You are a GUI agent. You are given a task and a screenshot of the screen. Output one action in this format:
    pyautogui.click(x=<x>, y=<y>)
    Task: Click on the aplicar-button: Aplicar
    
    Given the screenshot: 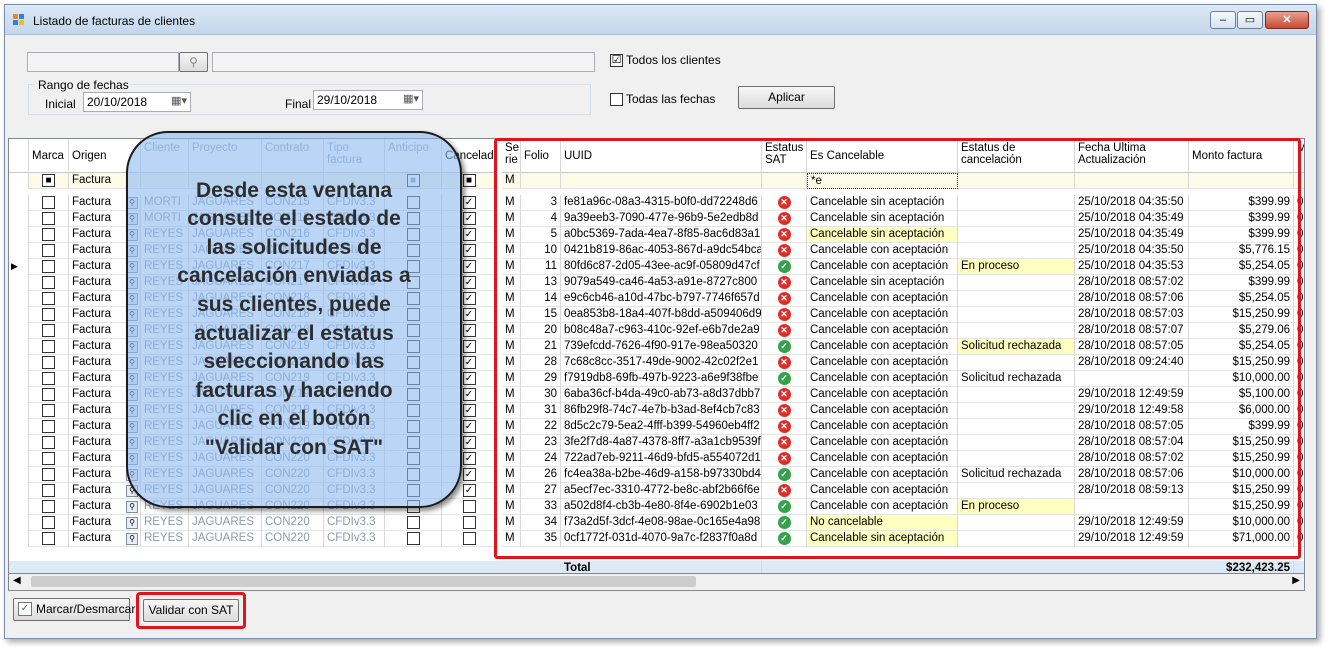 What is the action you would take?
    pyautogui.click(x=786, y=97)
    